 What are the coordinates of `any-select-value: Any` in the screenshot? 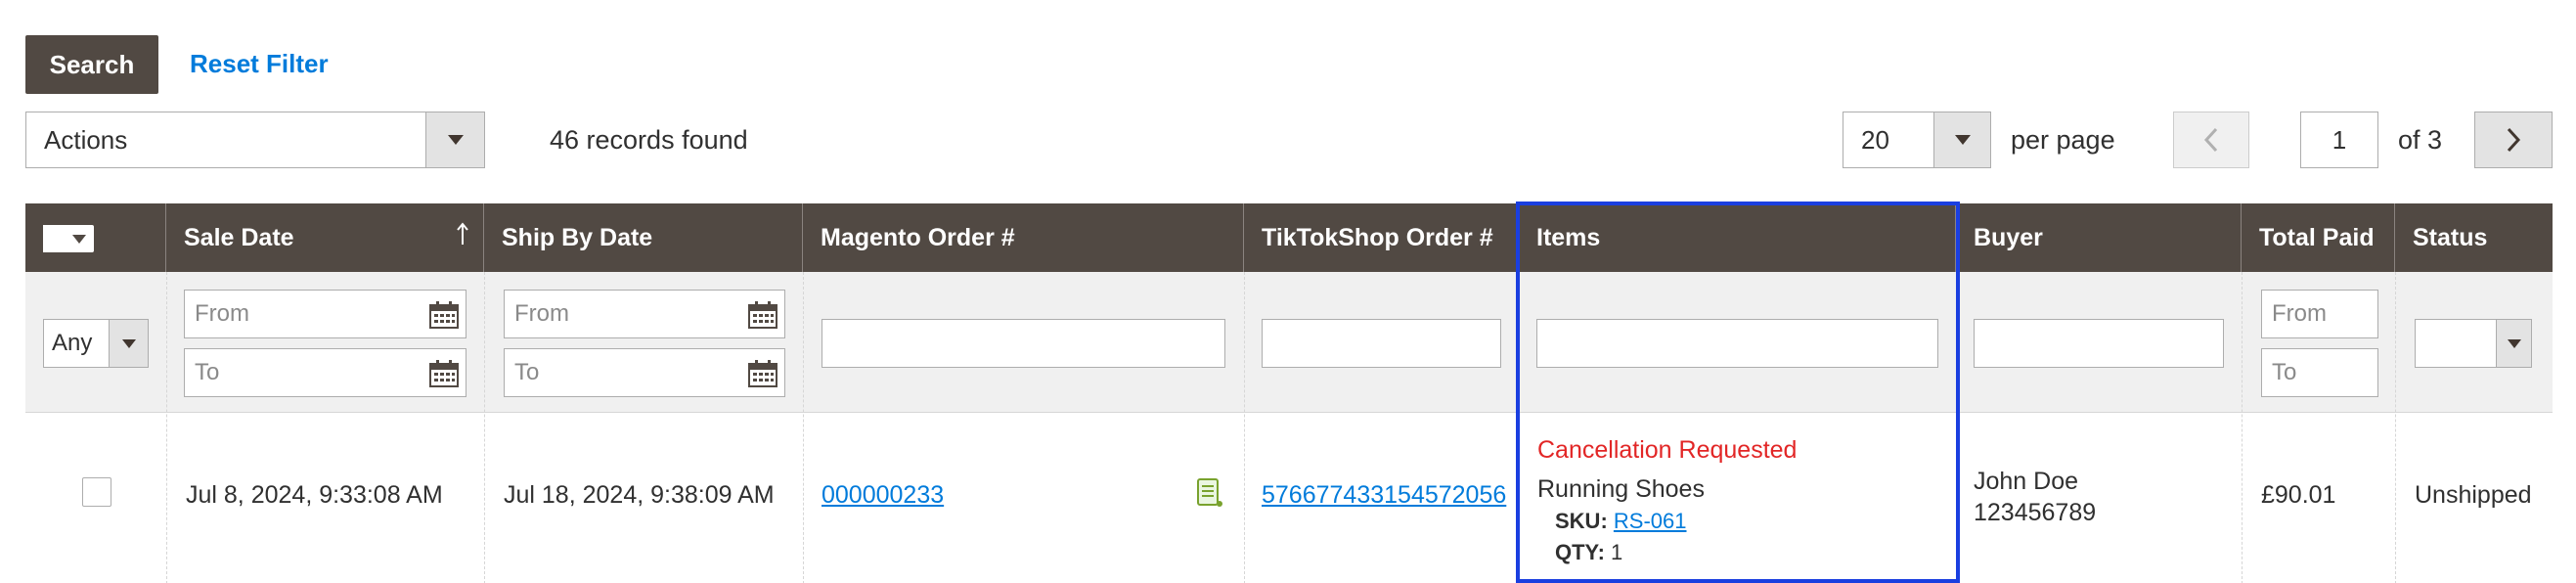 It's located at (72, 343).